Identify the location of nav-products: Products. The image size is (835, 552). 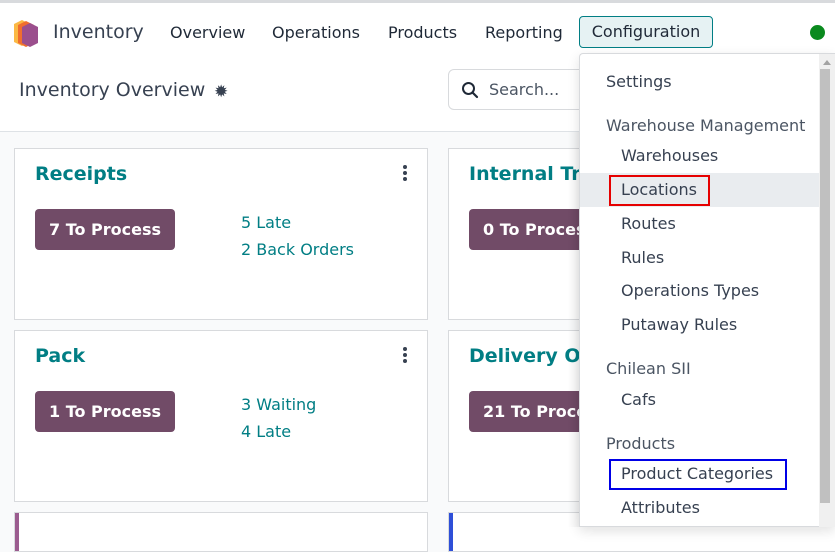
(422, 32).